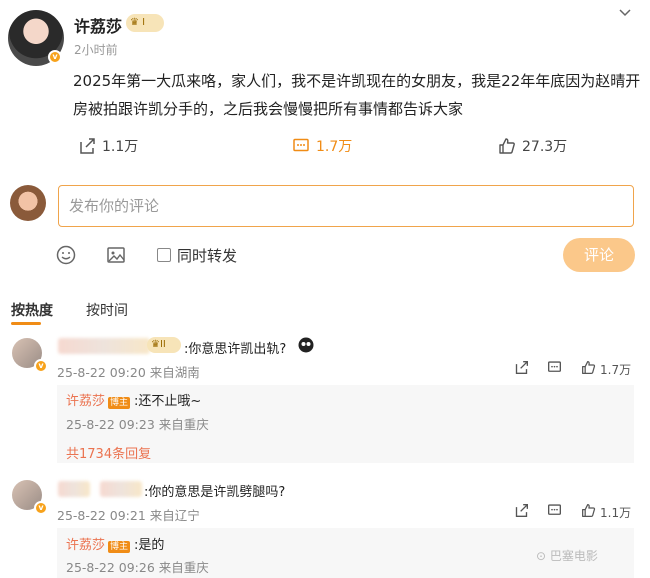 Image resolution: width=650 pixels, height=578 pixels. I want to click on comment-meta: 25-8-22 09:21 来自辽宁, so click(128, 515).